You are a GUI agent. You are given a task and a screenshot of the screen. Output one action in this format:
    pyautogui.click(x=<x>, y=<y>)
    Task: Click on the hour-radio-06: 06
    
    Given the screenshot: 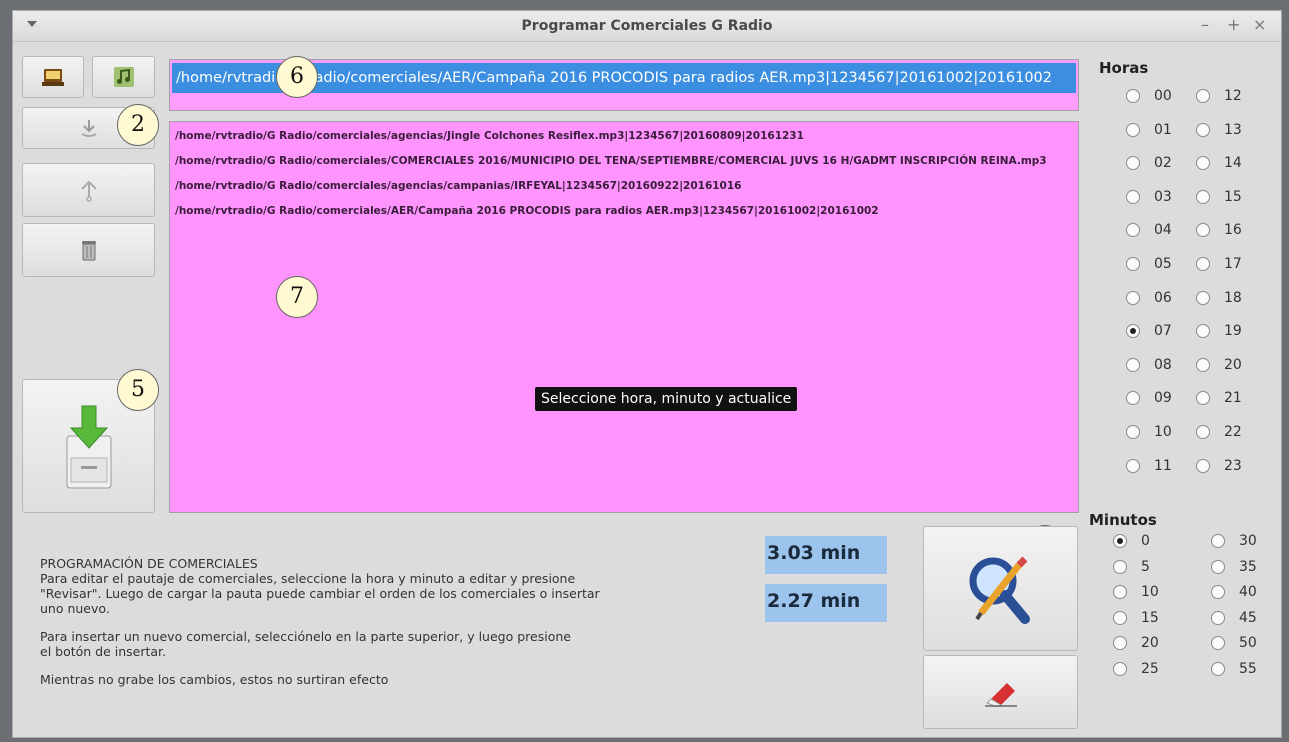 What is the action you would take?
    pyautogui.click(x=1149, y=298)
    